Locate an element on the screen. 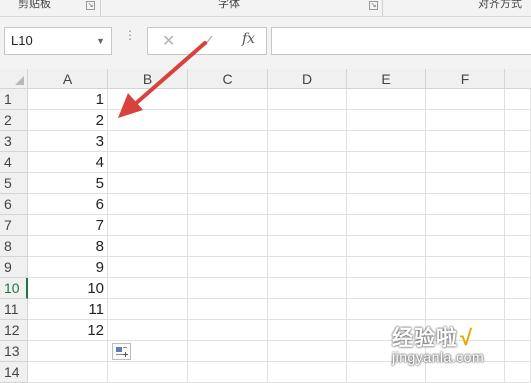 This screenshot has height=383, width=531. watermark: 经验啦√ jingyanla.com is located at coordinates (459, 343).